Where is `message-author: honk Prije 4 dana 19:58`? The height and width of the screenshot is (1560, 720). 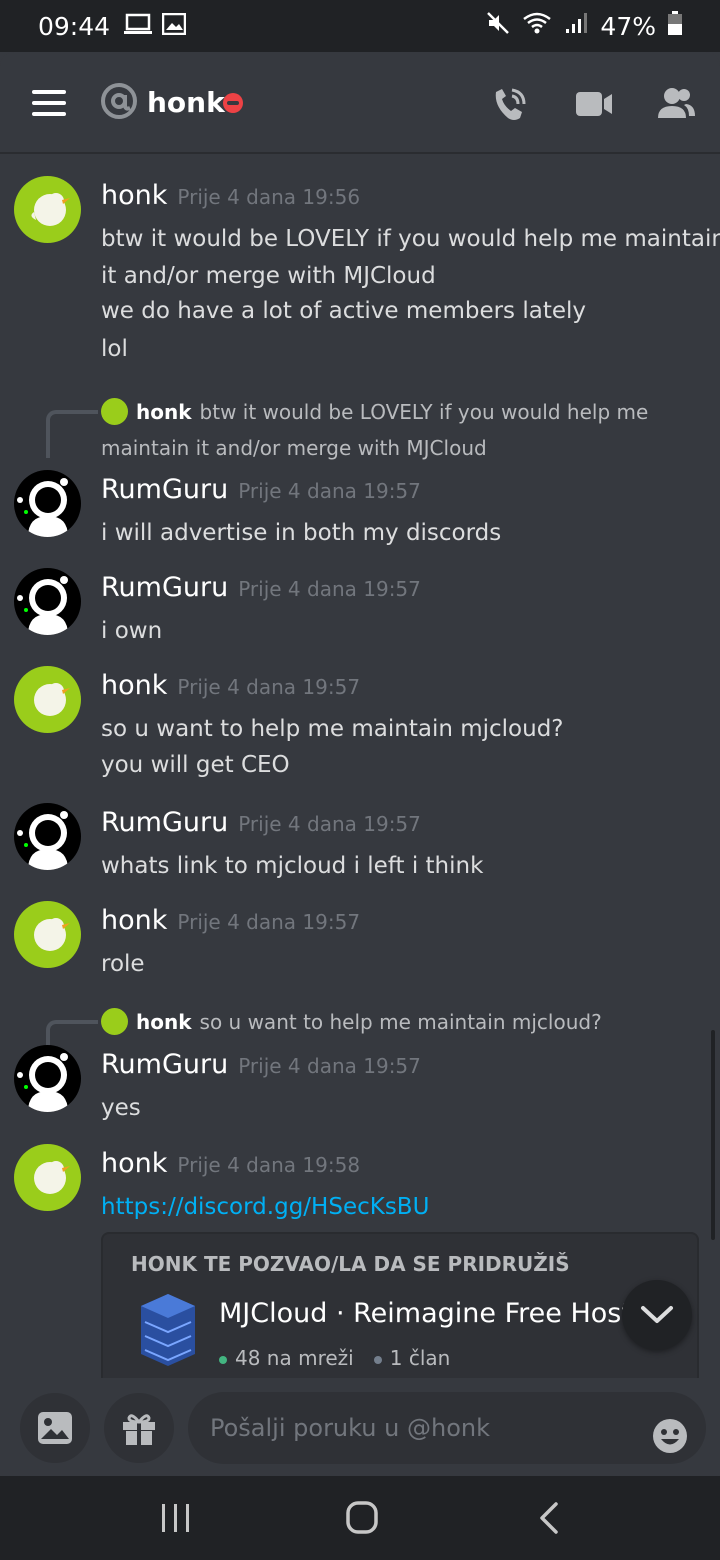
message-author: honk Prije 4 dana 19:58 is located at coordinates (230, 1163).